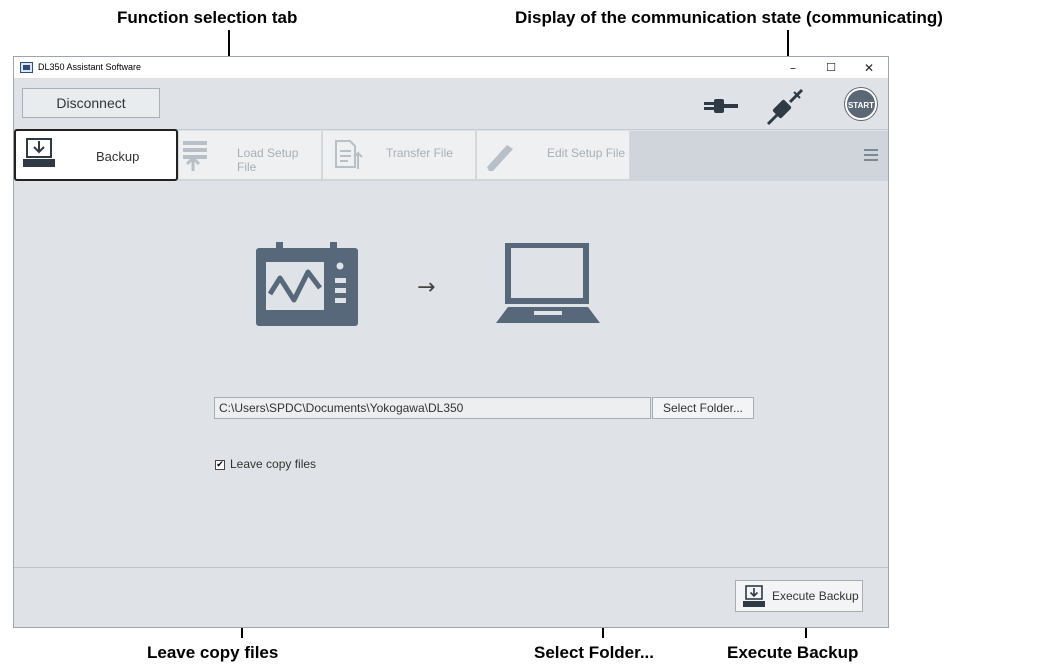 The image size is (1064, 665). I want to click on leave-copy-label: Leave copy files, so click(273, 464).